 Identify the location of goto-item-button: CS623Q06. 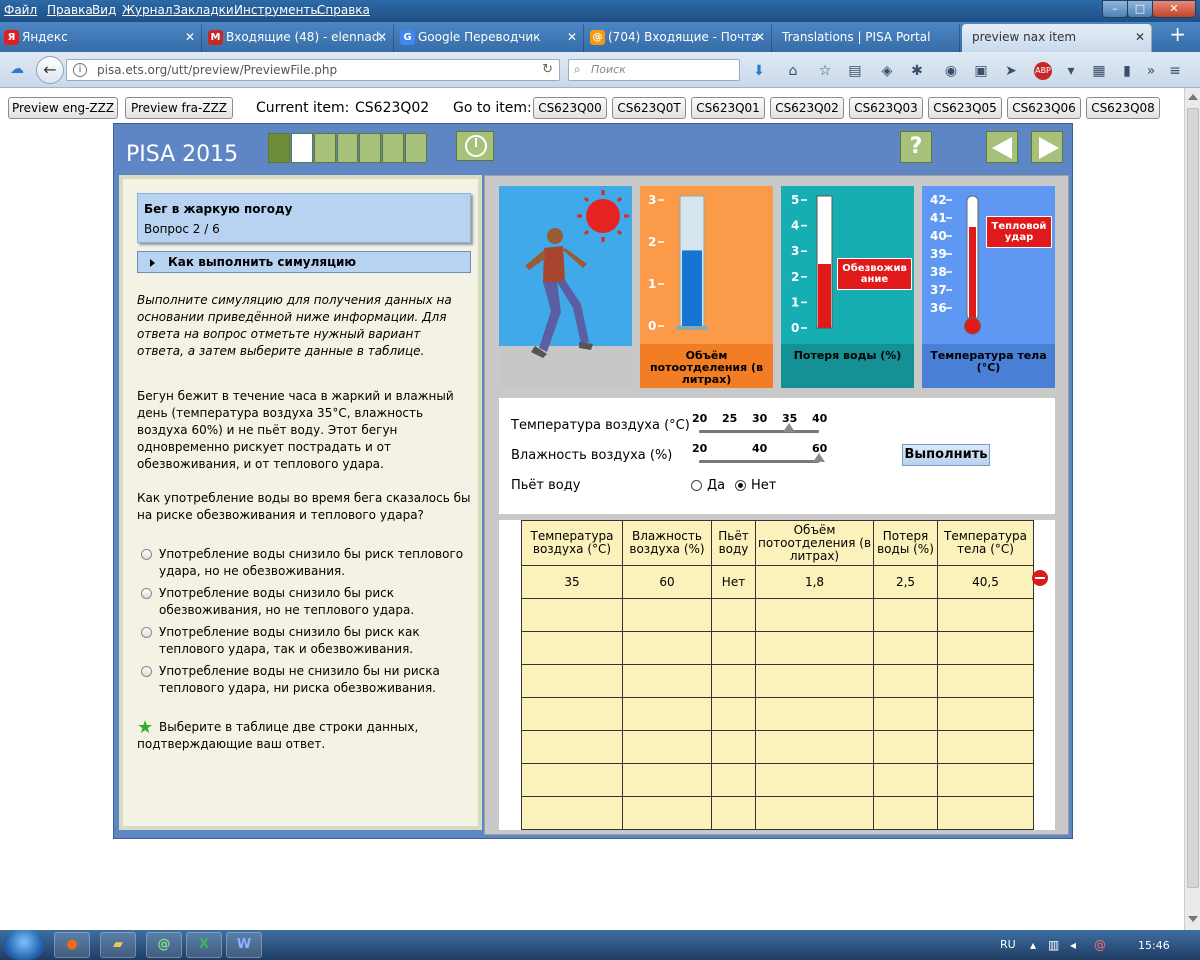
(1044, 108).